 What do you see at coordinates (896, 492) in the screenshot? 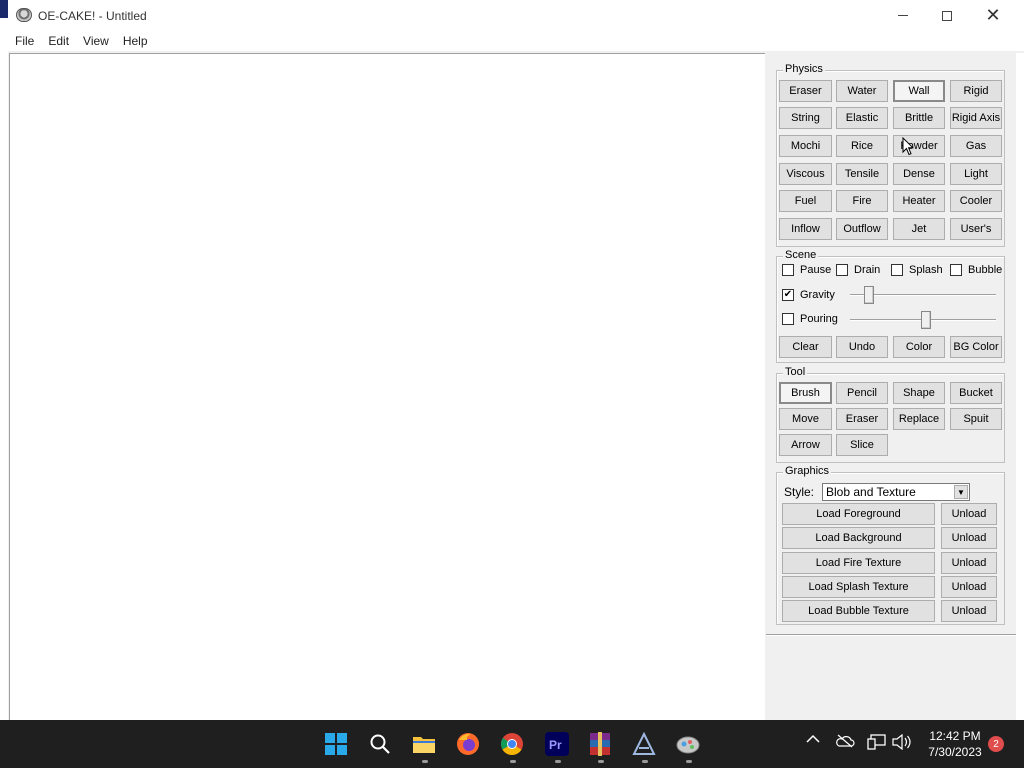
I see `style-select: Blob and Texture ▼` at bounding box center [896, 492].